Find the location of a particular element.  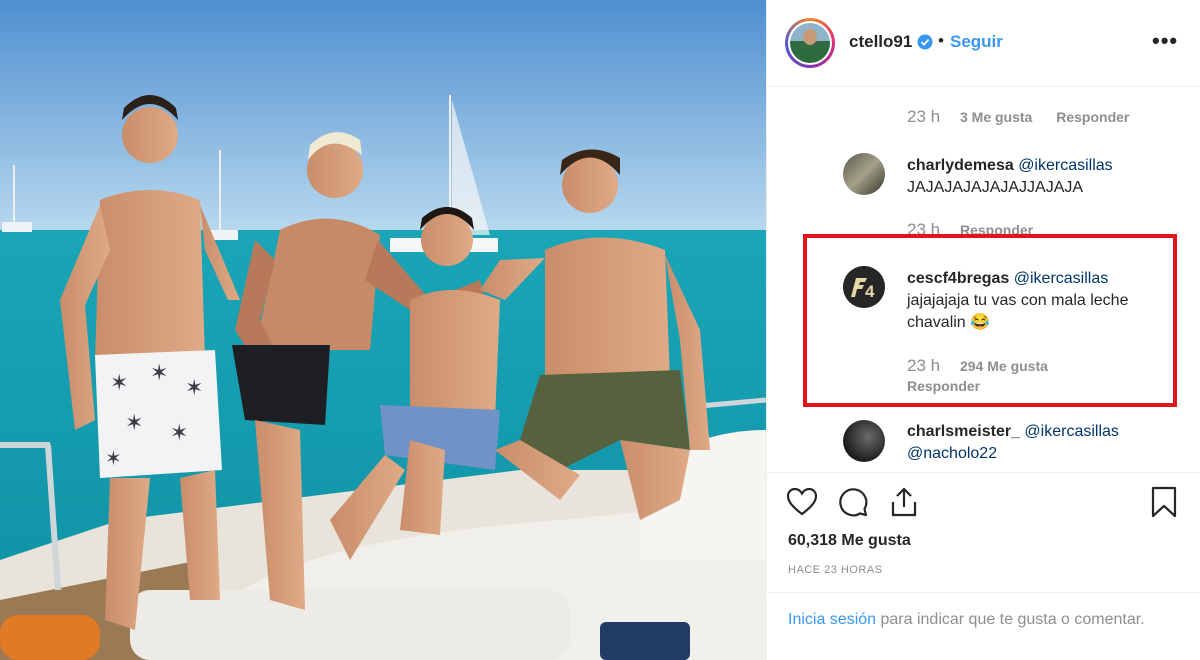

comment-meta: 23 h 3 Me gusta Responder is located at coordinates (1018, 117).